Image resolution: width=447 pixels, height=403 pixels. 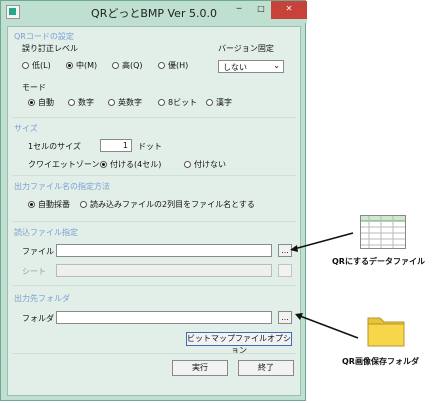 What do you see at coordinates (323, 241) in the screenshot?
I see `arrow-line-data-file` at bounding box center [323, 241].